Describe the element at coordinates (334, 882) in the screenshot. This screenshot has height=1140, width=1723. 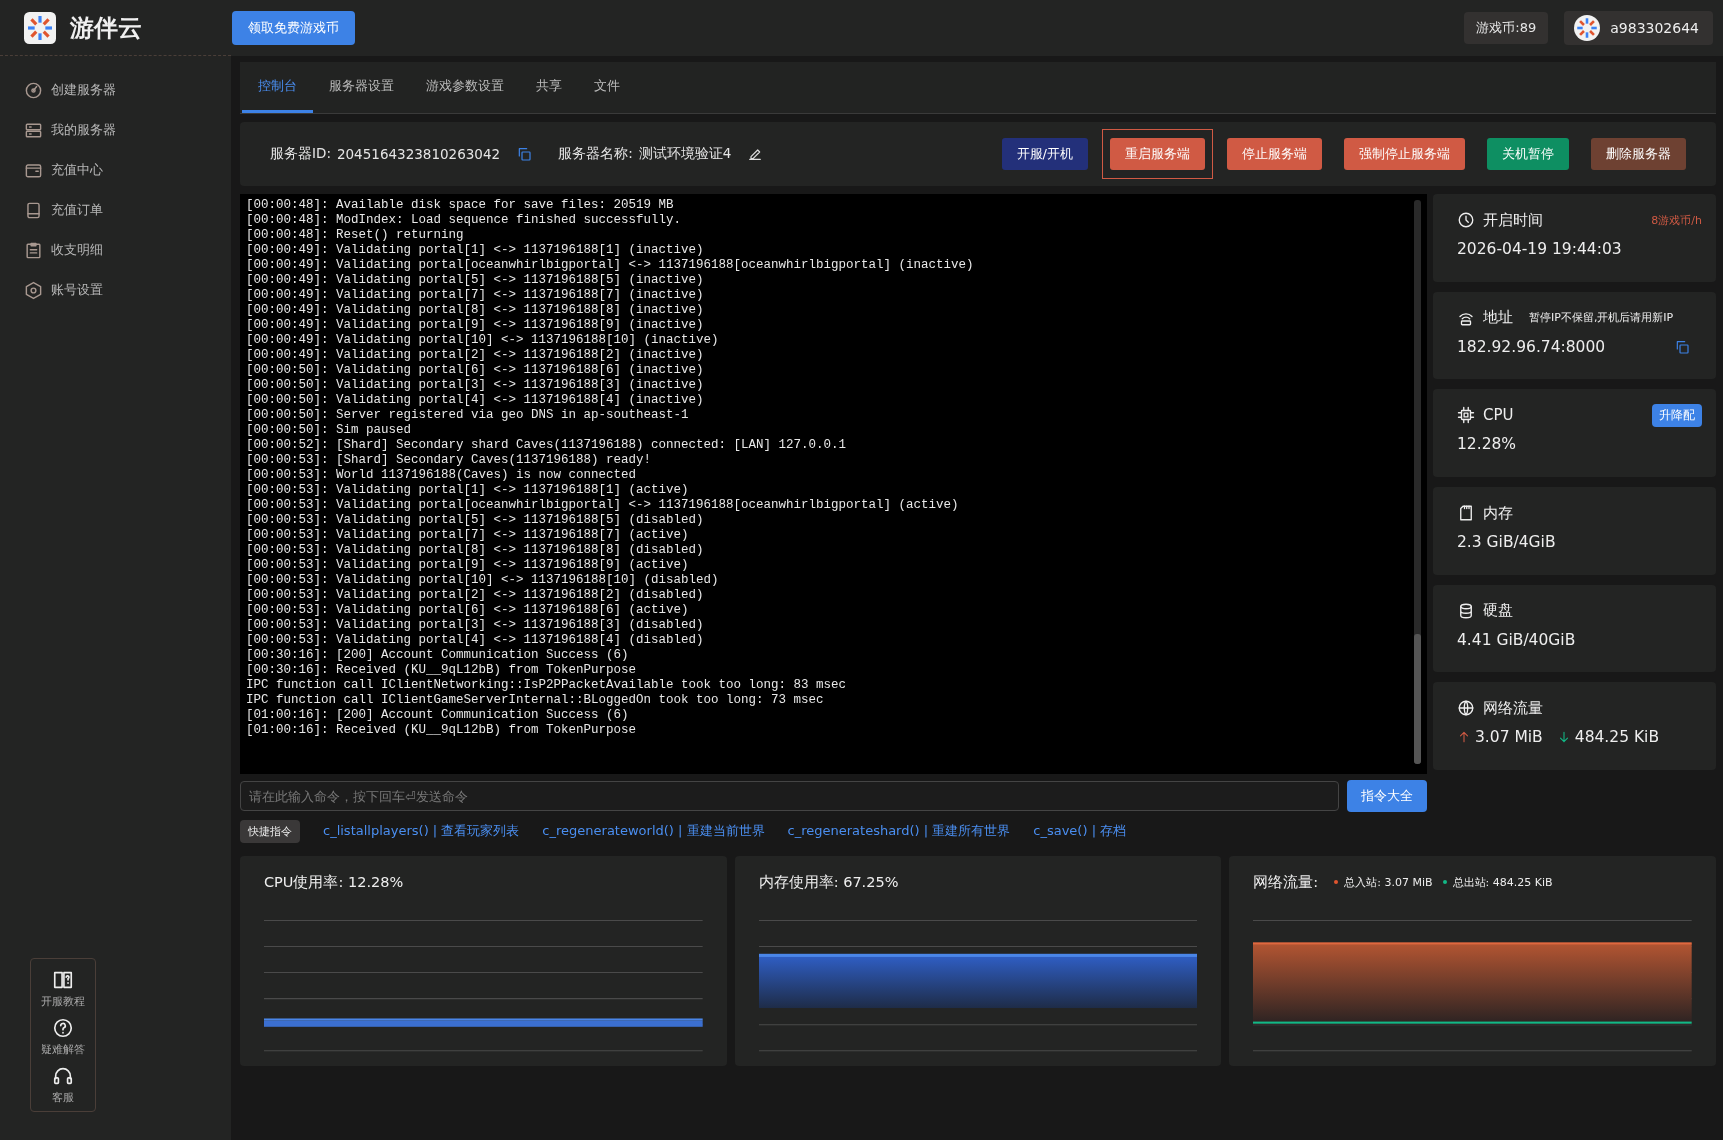
I see `chart-title: CPU使用率: 12.28%` at that location.